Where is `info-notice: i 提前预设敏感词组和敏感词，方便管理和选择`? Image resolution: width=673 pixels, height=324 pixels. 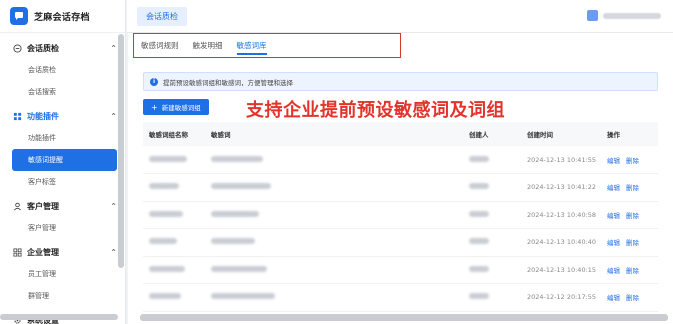 info-notice: i 提前预设敏感词组和敏感词，方便管理和选择 is located at coordinates (400, 81).